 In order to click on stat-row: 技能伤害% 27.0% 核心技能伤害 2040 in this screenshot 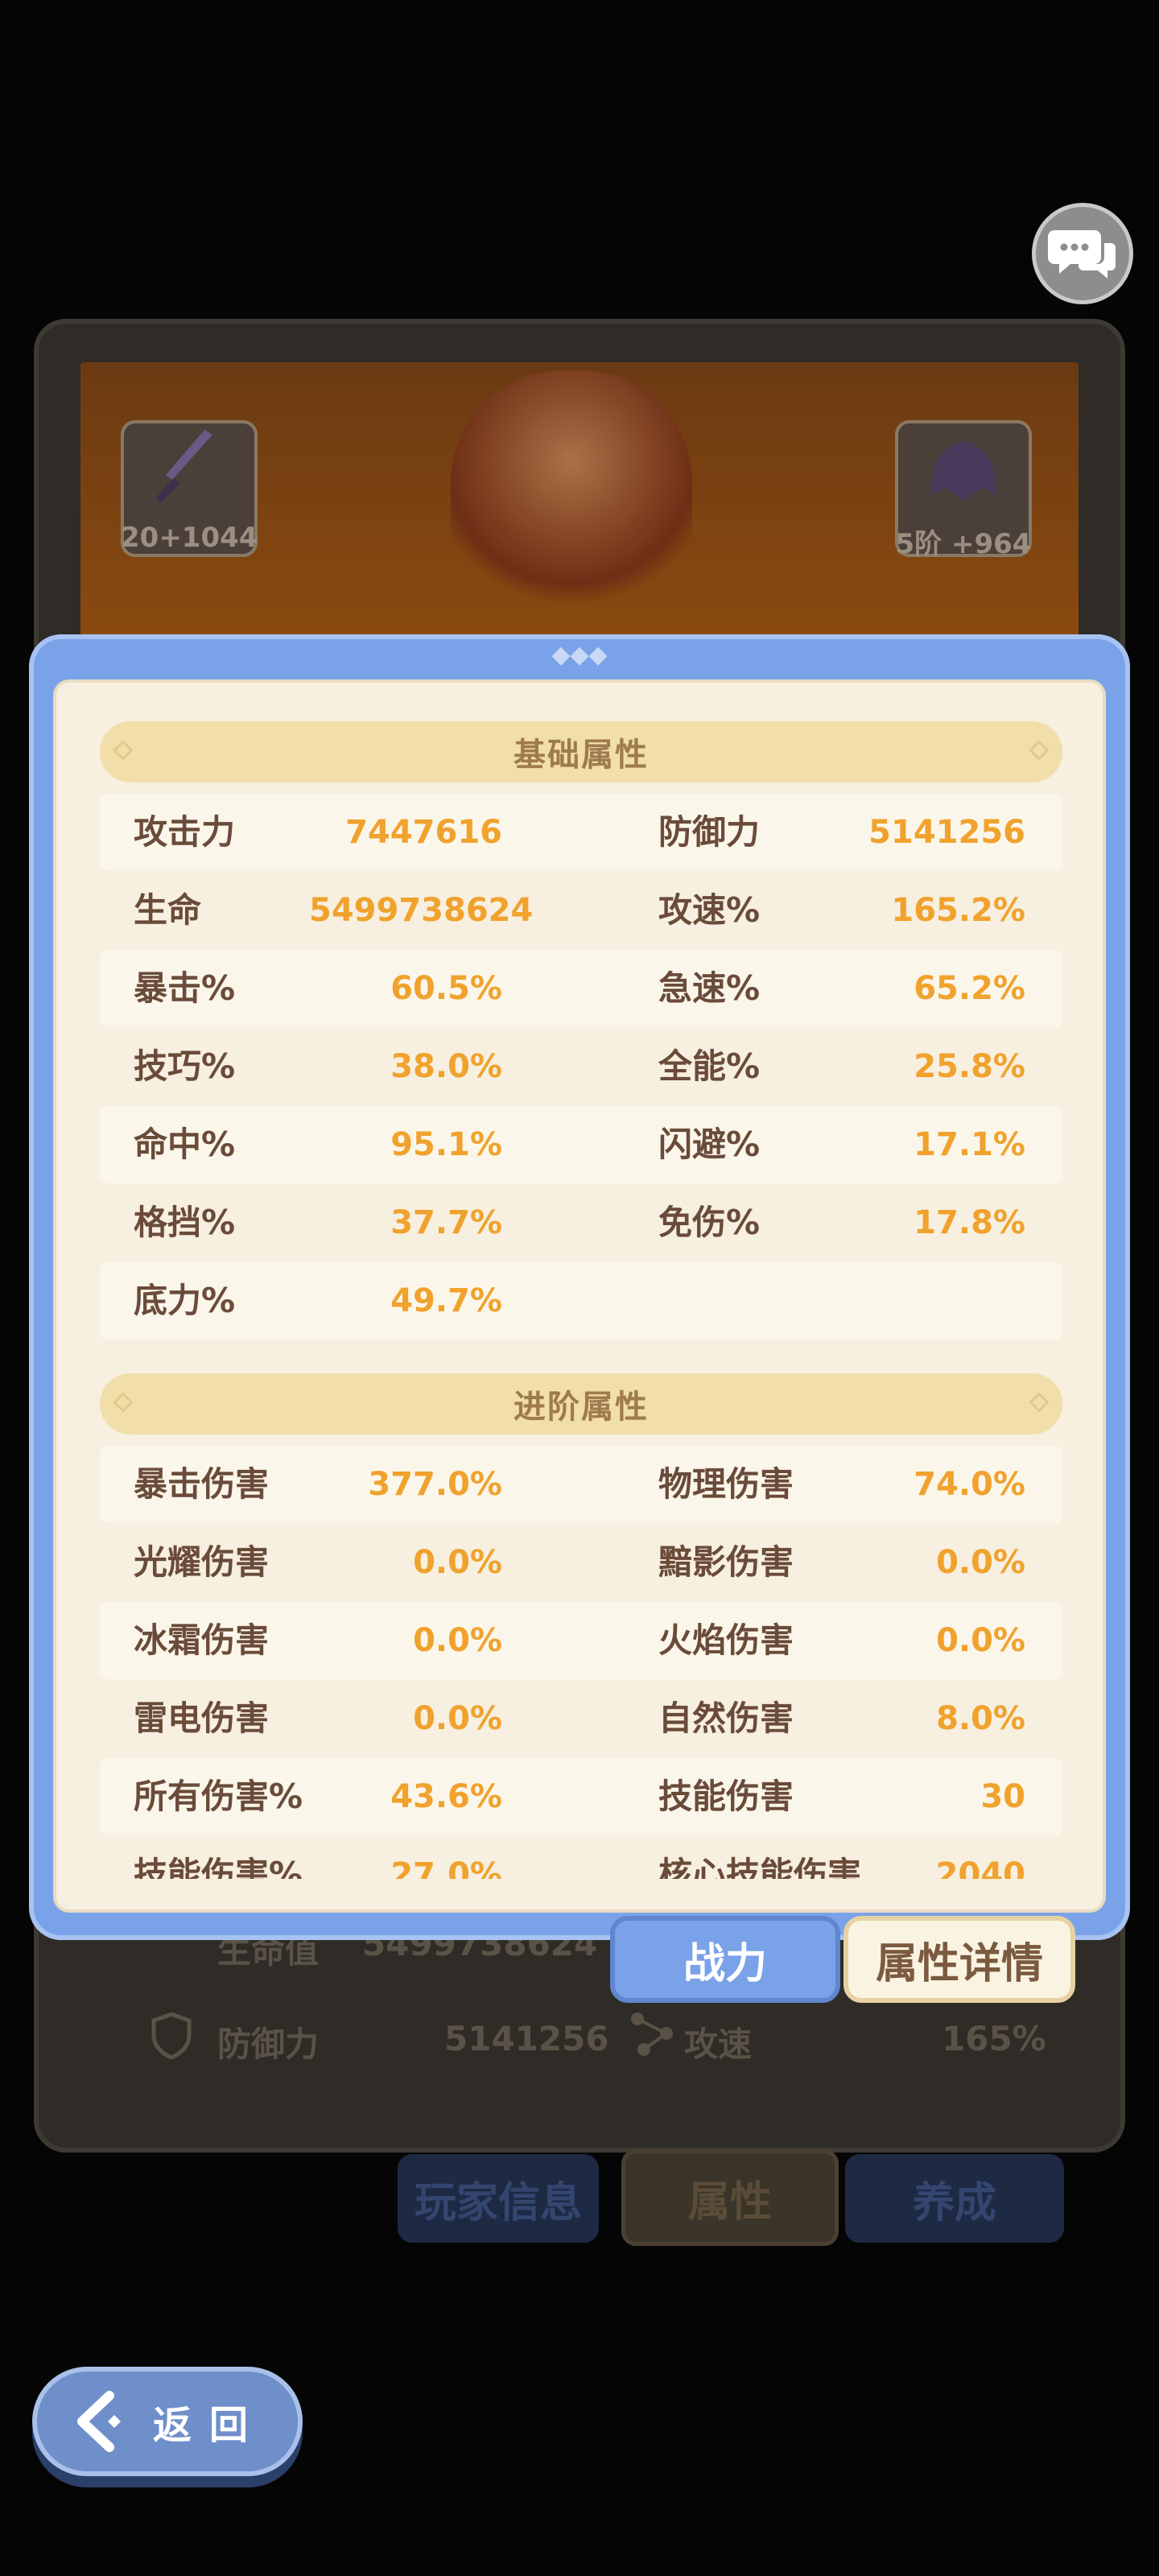, I will do `click(581, 1857)`.